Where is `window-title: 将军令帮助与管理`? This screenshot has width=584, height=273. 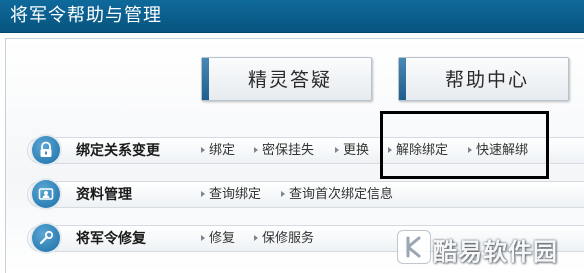 window-title: 将军令帮助与管理 is located at coordinates (86, 15).